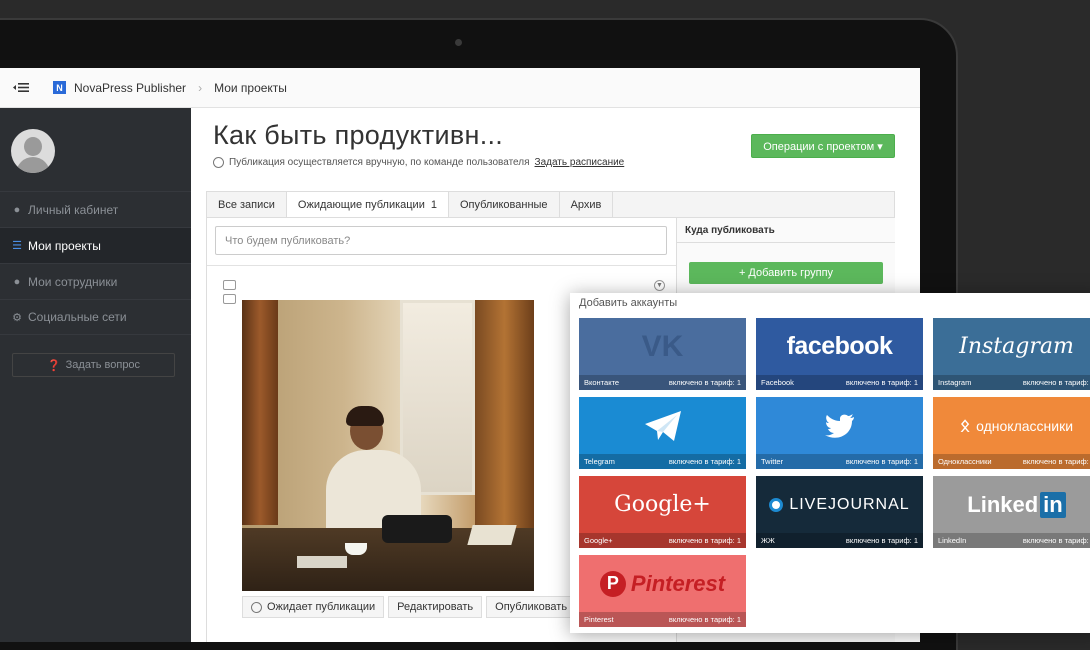 The height and width of the screenshot is (650, 1090). Describe the element at coordinates (103, 365) in the screenshot. I see `ask-question-label: Задать вопрос` at that location.